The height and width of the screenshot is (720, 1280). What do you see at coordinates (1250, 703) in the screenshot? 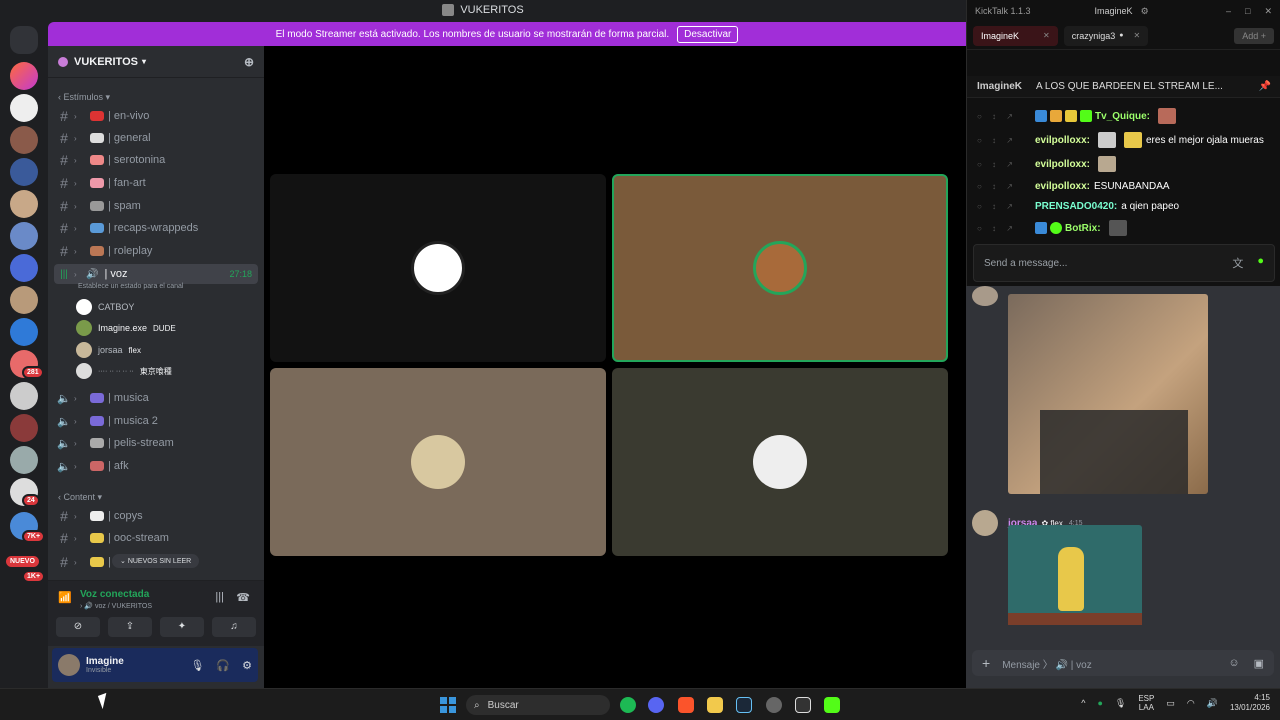
I see `clock: 4:15 13/01/2026` at bounding box center [1250, 703].